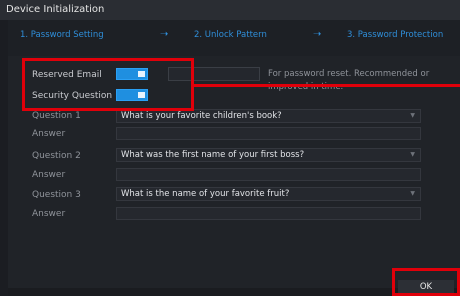 This screenshot has height=296, width=460. Describe the element at coordinates (268, 174) in the screenshot. I see `answer-2-input` at that location.